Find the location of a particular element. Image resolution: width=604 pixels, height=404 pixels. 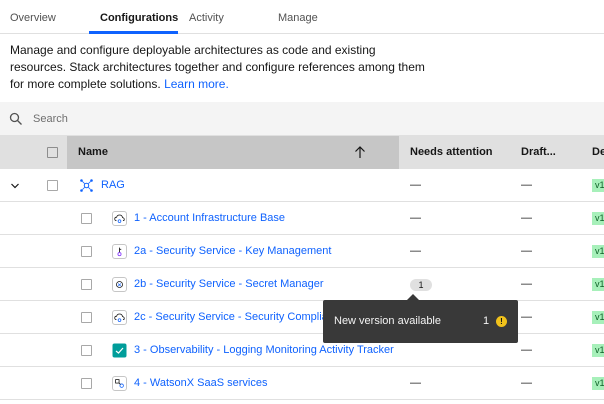

stack-icon is located at coordinates (86, 185).